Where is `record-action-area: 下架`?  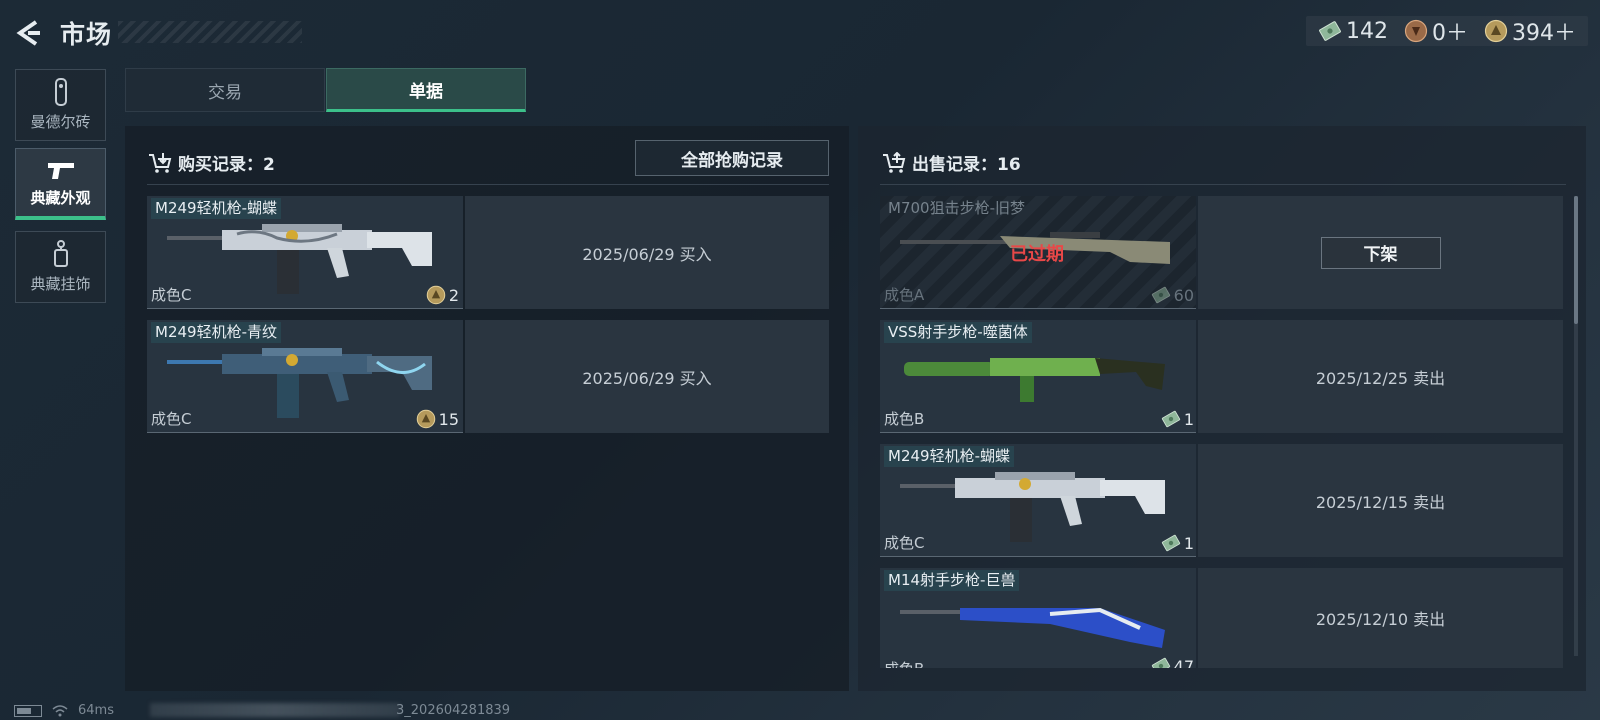
record-action-area: 下架 is located at coordinates (1380, 252).